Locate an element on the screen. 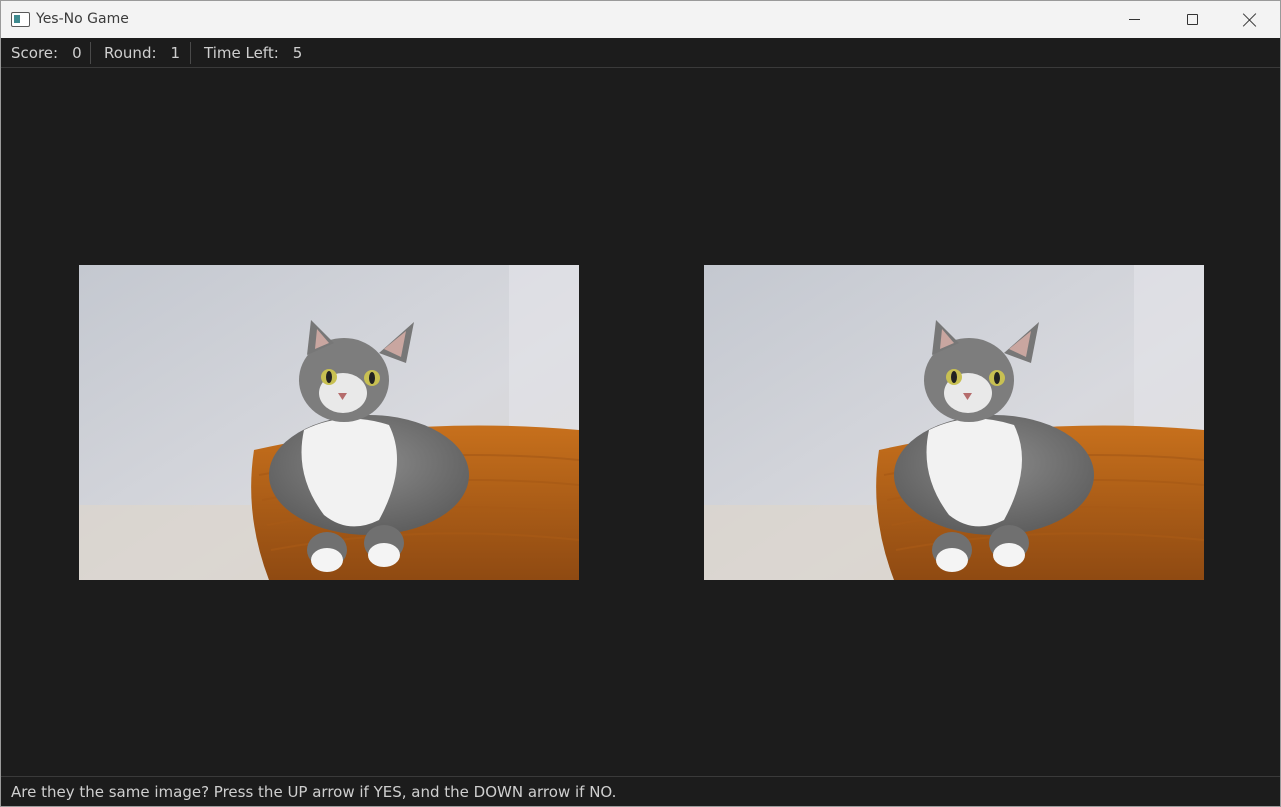 Image resolution: width=1281 pixels, height=807 pixels. close-icon is located at coordinates (1250, 20).